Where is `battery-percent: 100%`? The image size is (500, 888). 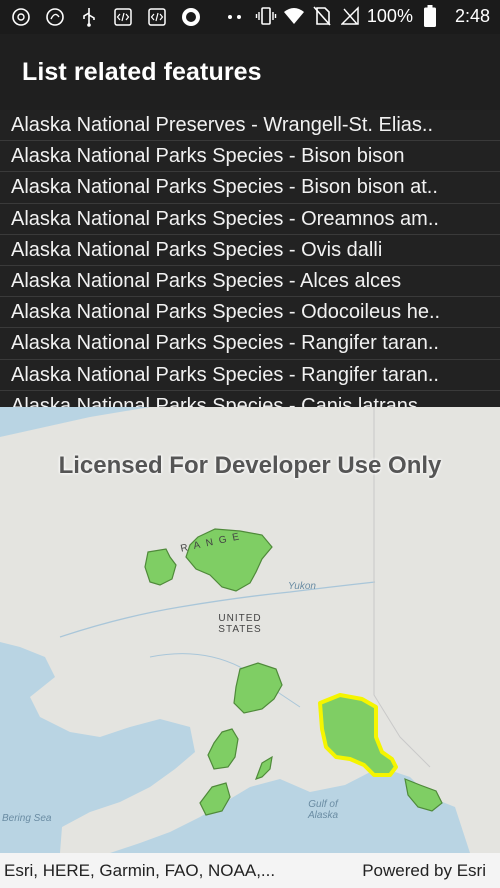
battery-percent: 100% is located at coordinates (389, 15).